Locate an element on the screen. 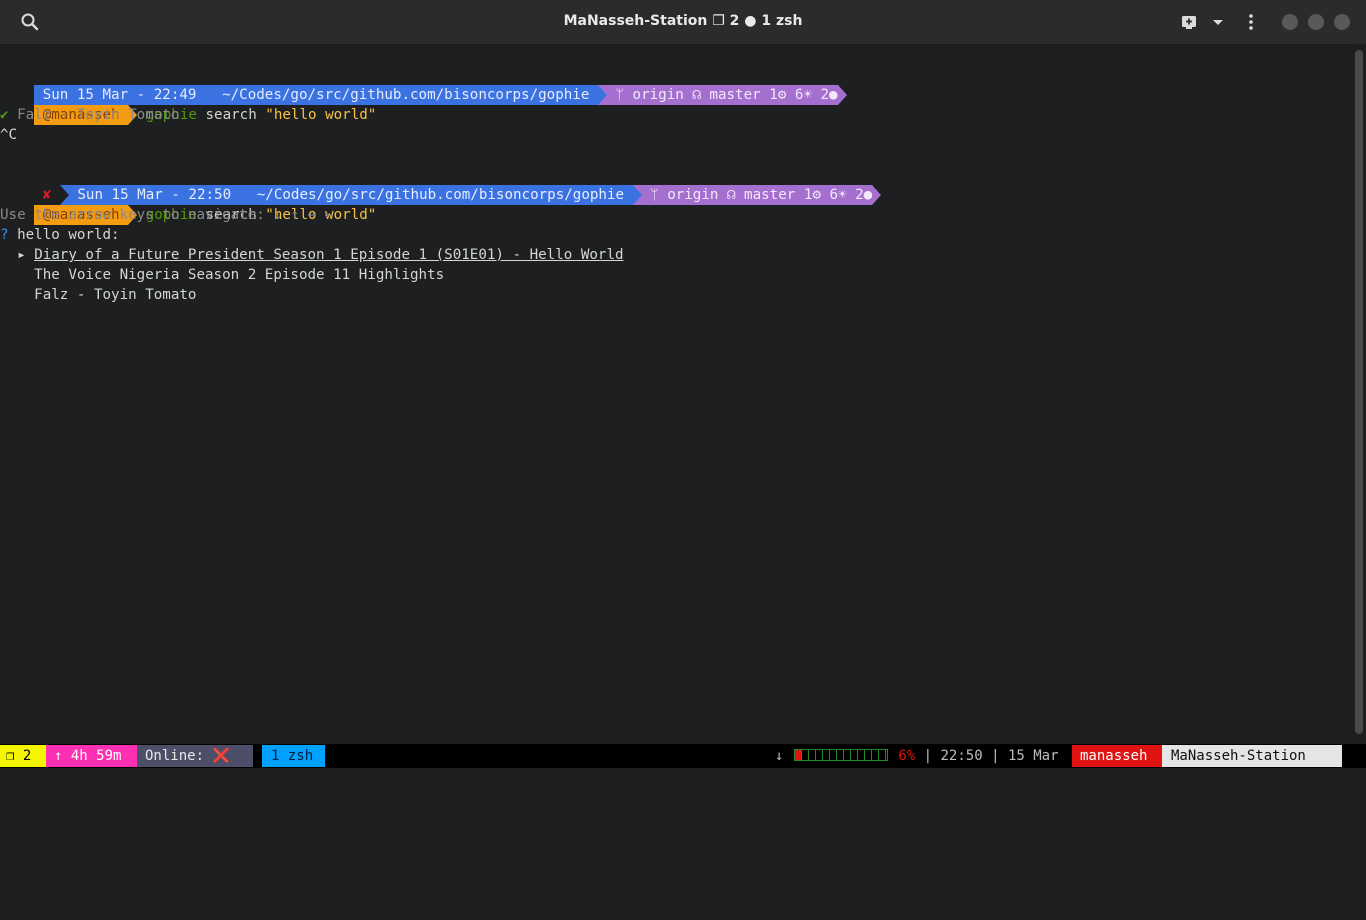  menu-item: Falz - Toyin Tomato is located at coordinates (98, 295).